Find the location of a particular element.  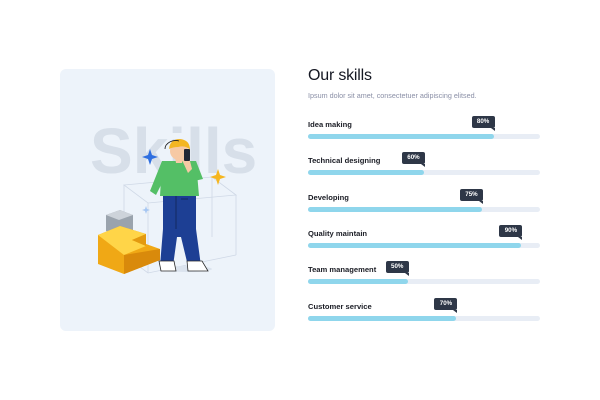

skill-label: Team management is located at coordinates (342, 269).